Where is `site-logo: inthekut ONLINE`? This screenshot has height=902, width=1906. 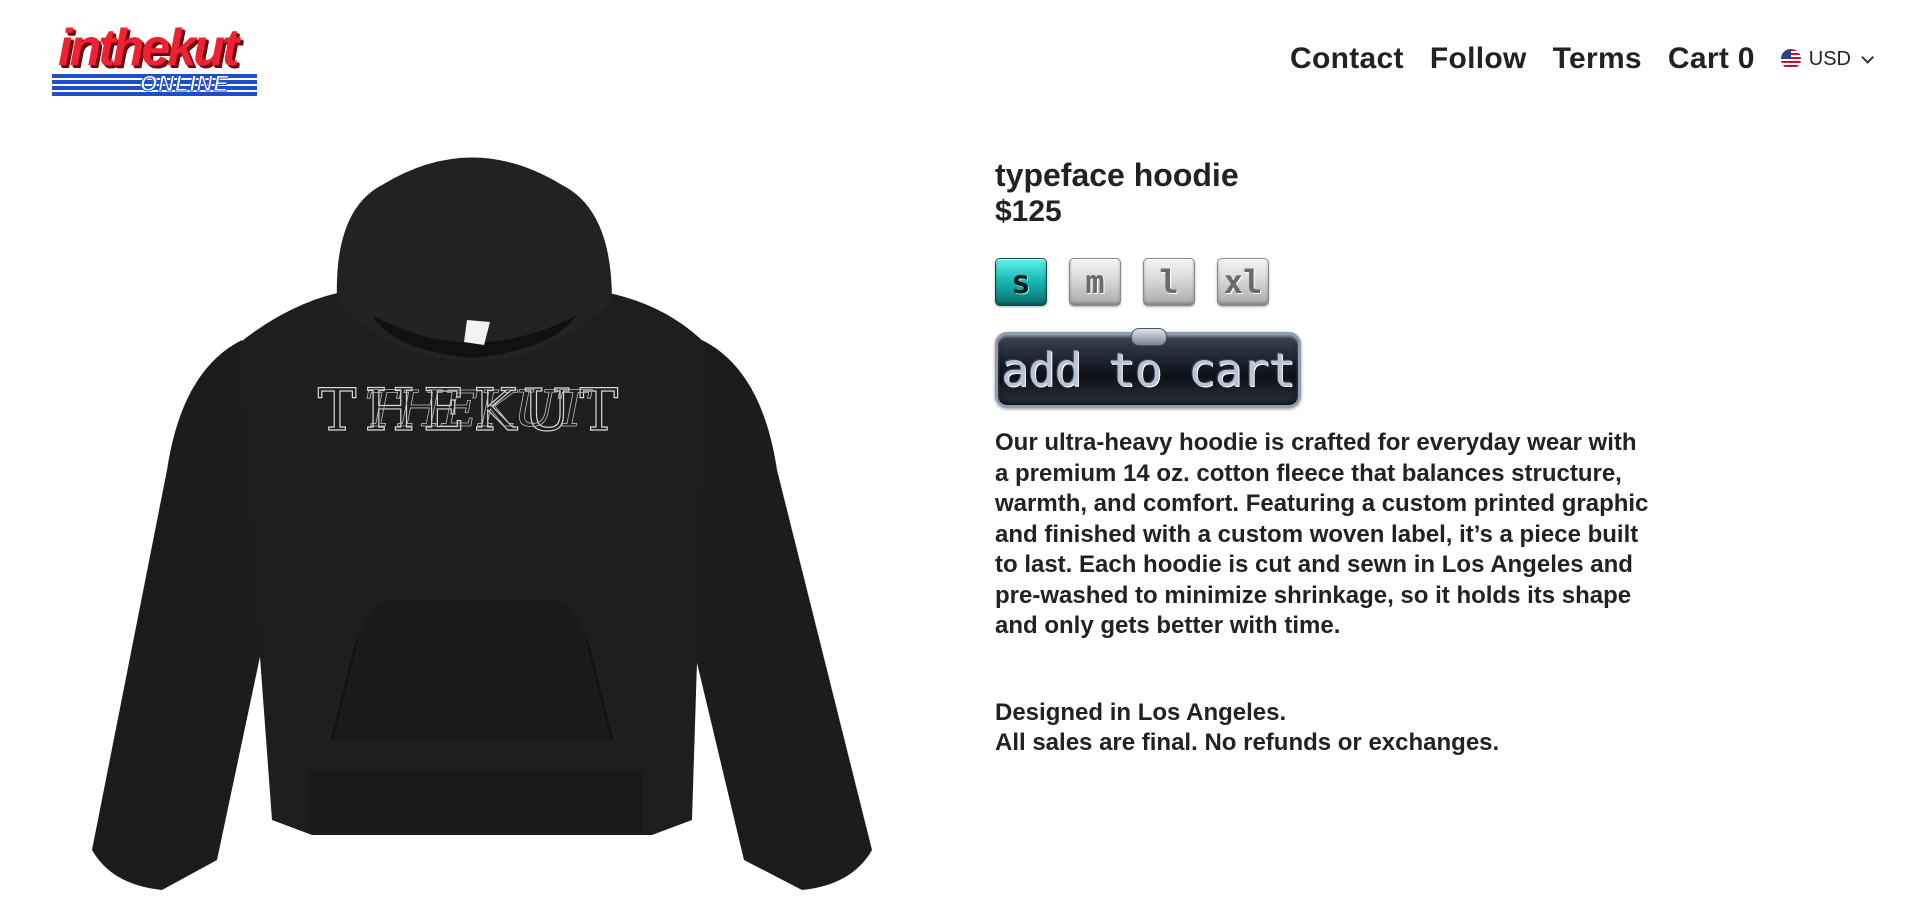
site-logo: inthekut ONLINE is located at coordinates (162, 62).